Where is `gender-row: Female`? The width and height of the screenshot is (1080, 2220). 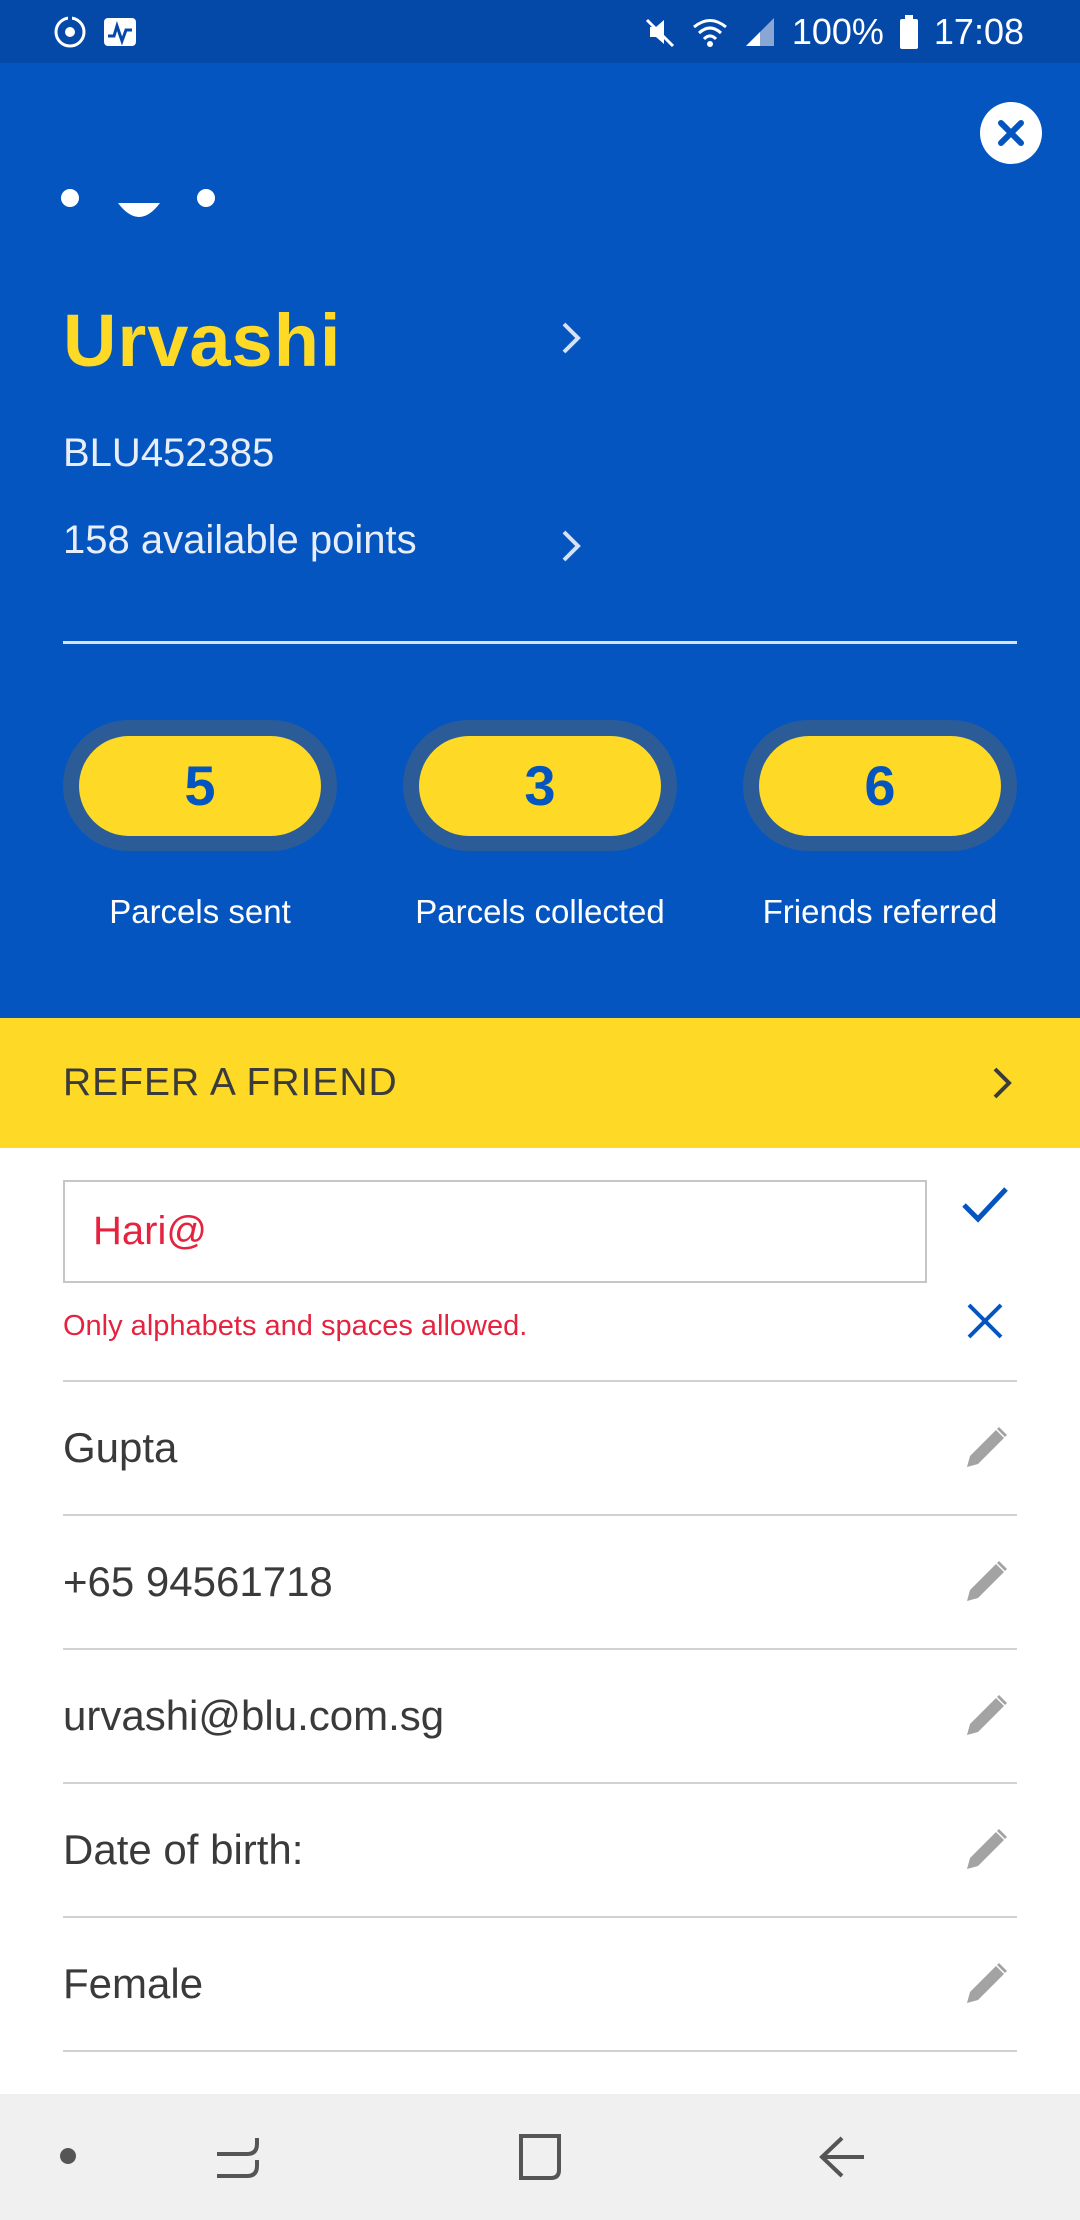
gender-row: Female is located at coordinates (540, 1983).